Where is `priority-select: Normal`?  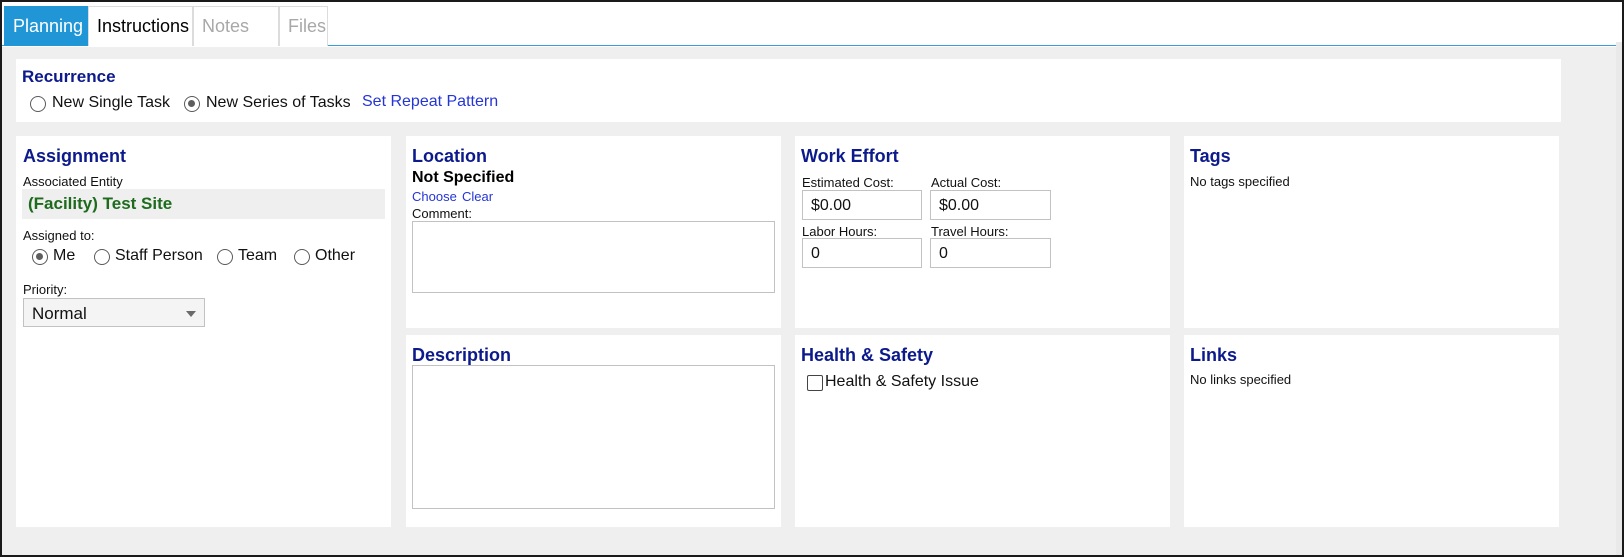
priority-select: Normal is located at coordinates (114, 312).